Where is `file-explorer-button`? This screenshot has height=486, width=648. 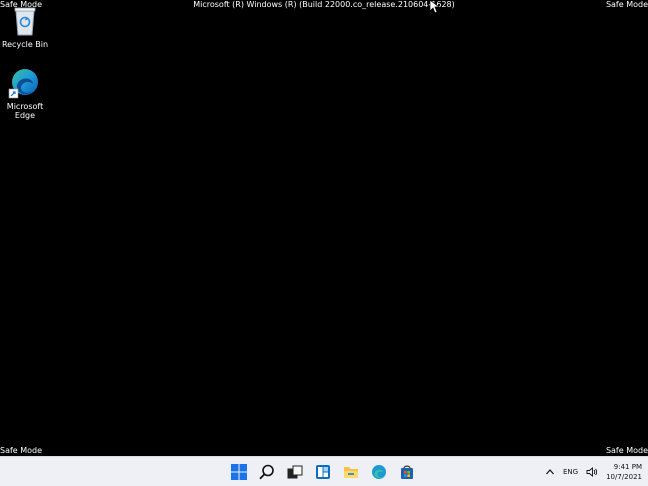
file-explorer-button is located at coordinates (351, 472).